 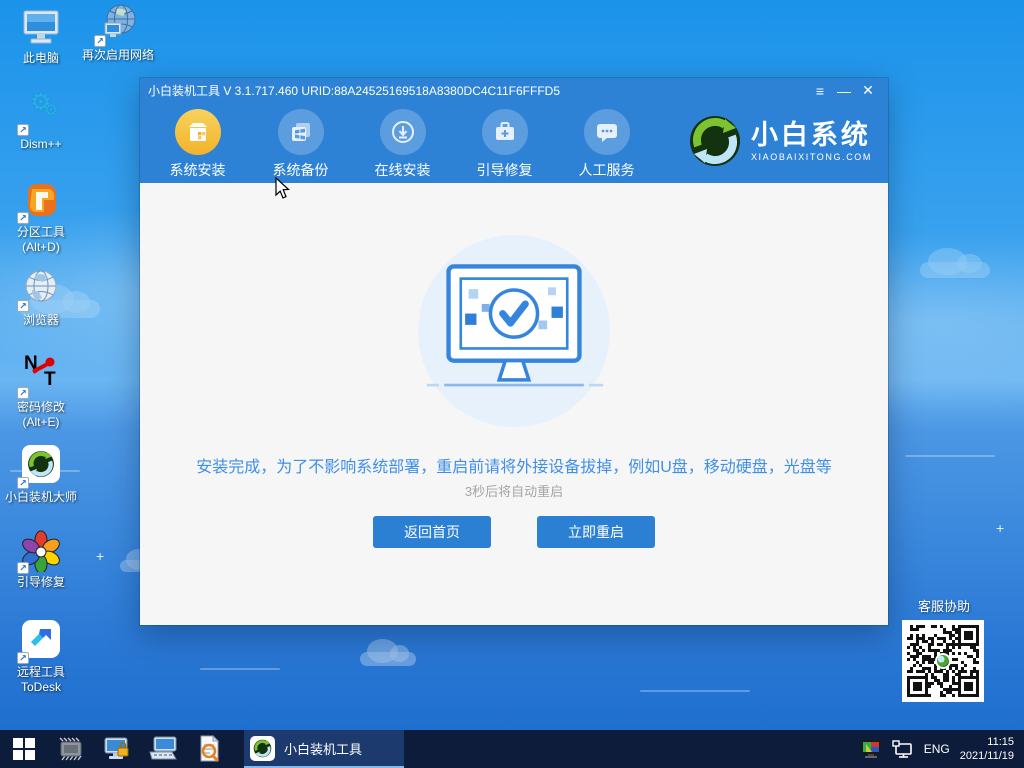 I want to click on gears-icon: ⚙ ⚙ ↗, so click(x=39, y=112).